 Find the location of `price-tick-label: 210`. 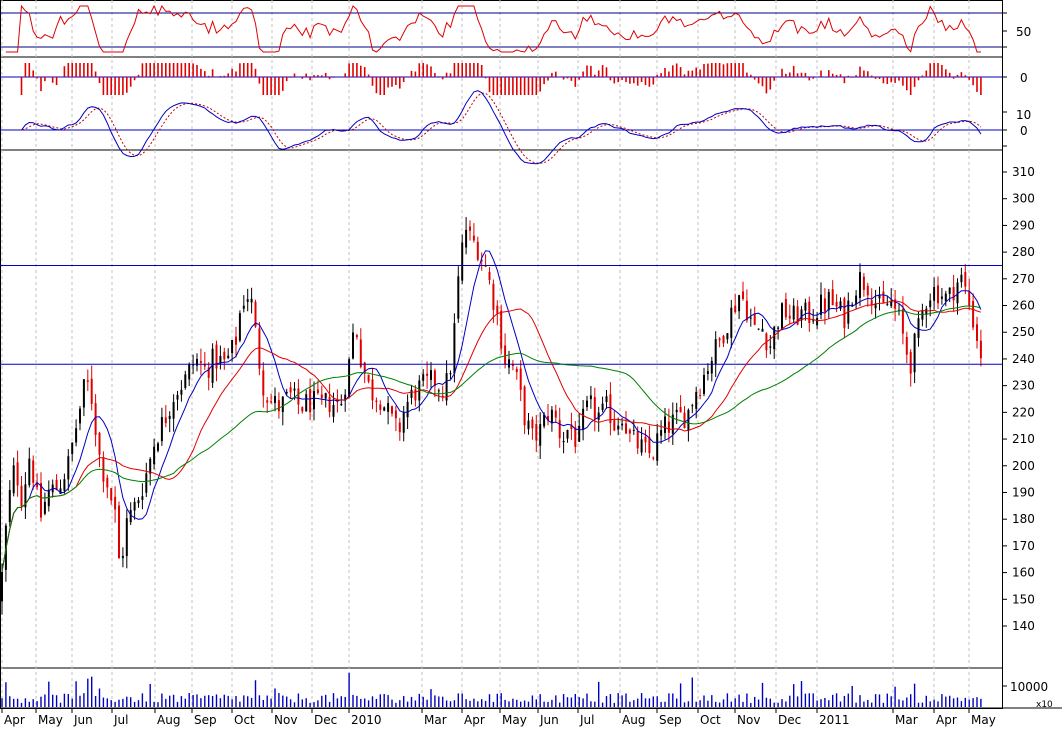

price-tick-label: 210 is located at coordinates (1023, 439).